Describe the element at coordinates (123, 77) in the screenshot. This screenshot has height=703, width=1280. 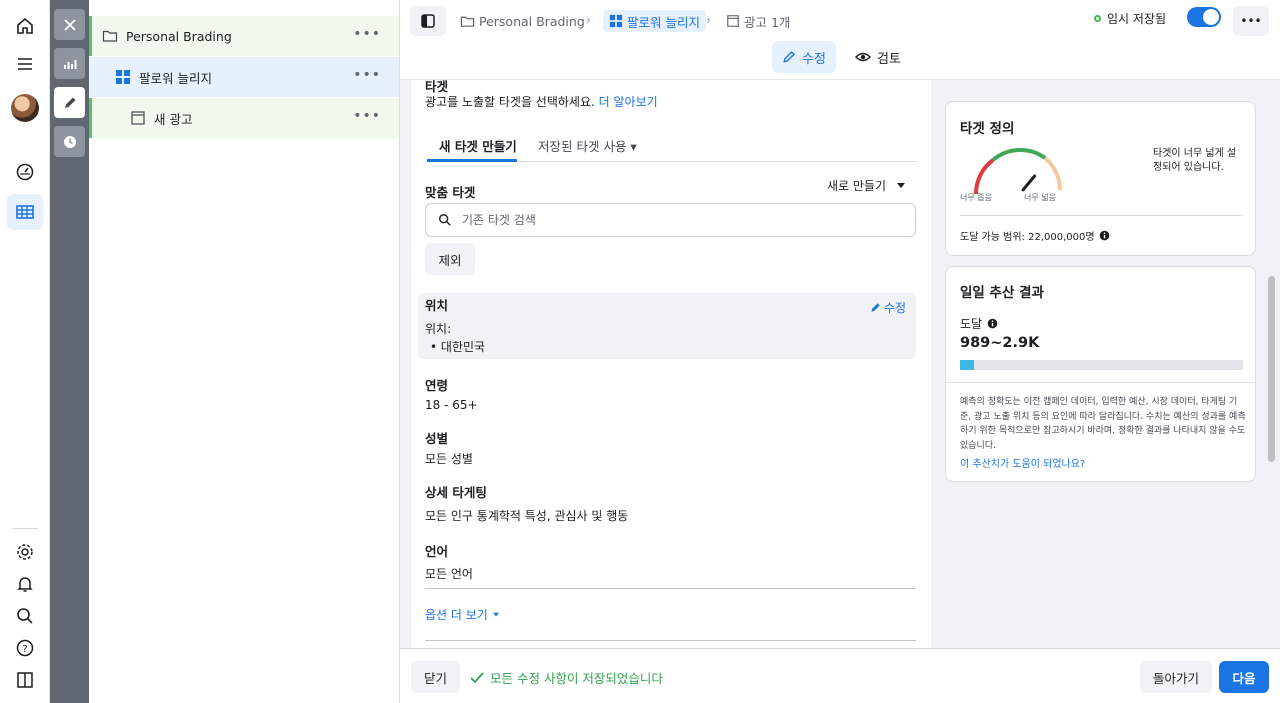
I see `grid-icon` at that location.